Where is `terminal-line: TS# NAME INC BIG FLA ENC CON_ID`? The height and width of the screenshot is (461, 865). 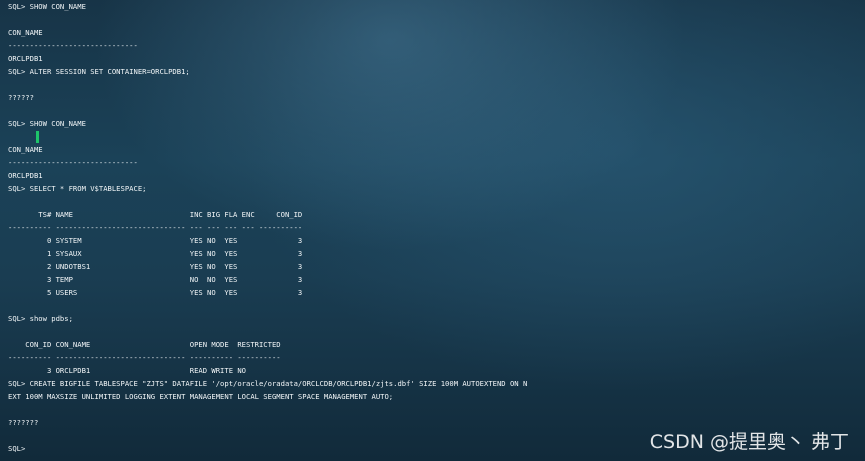 terminal-line: TS# NAME INC BIG FLA ENC CON_ID is located at coordinates (155, 214).